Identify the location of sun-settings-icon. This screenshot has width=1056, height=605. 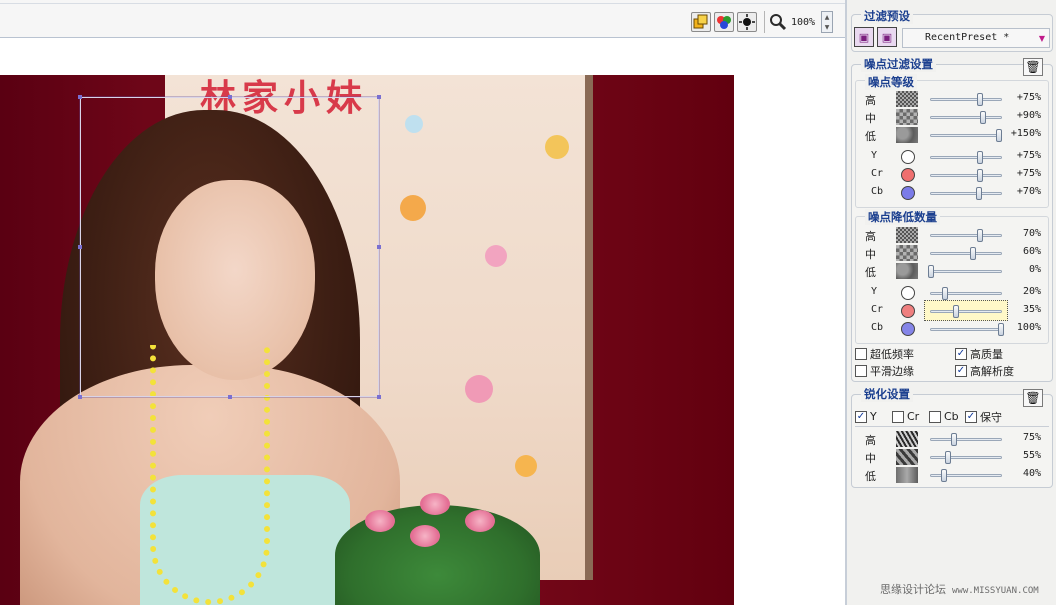
(747, 22).